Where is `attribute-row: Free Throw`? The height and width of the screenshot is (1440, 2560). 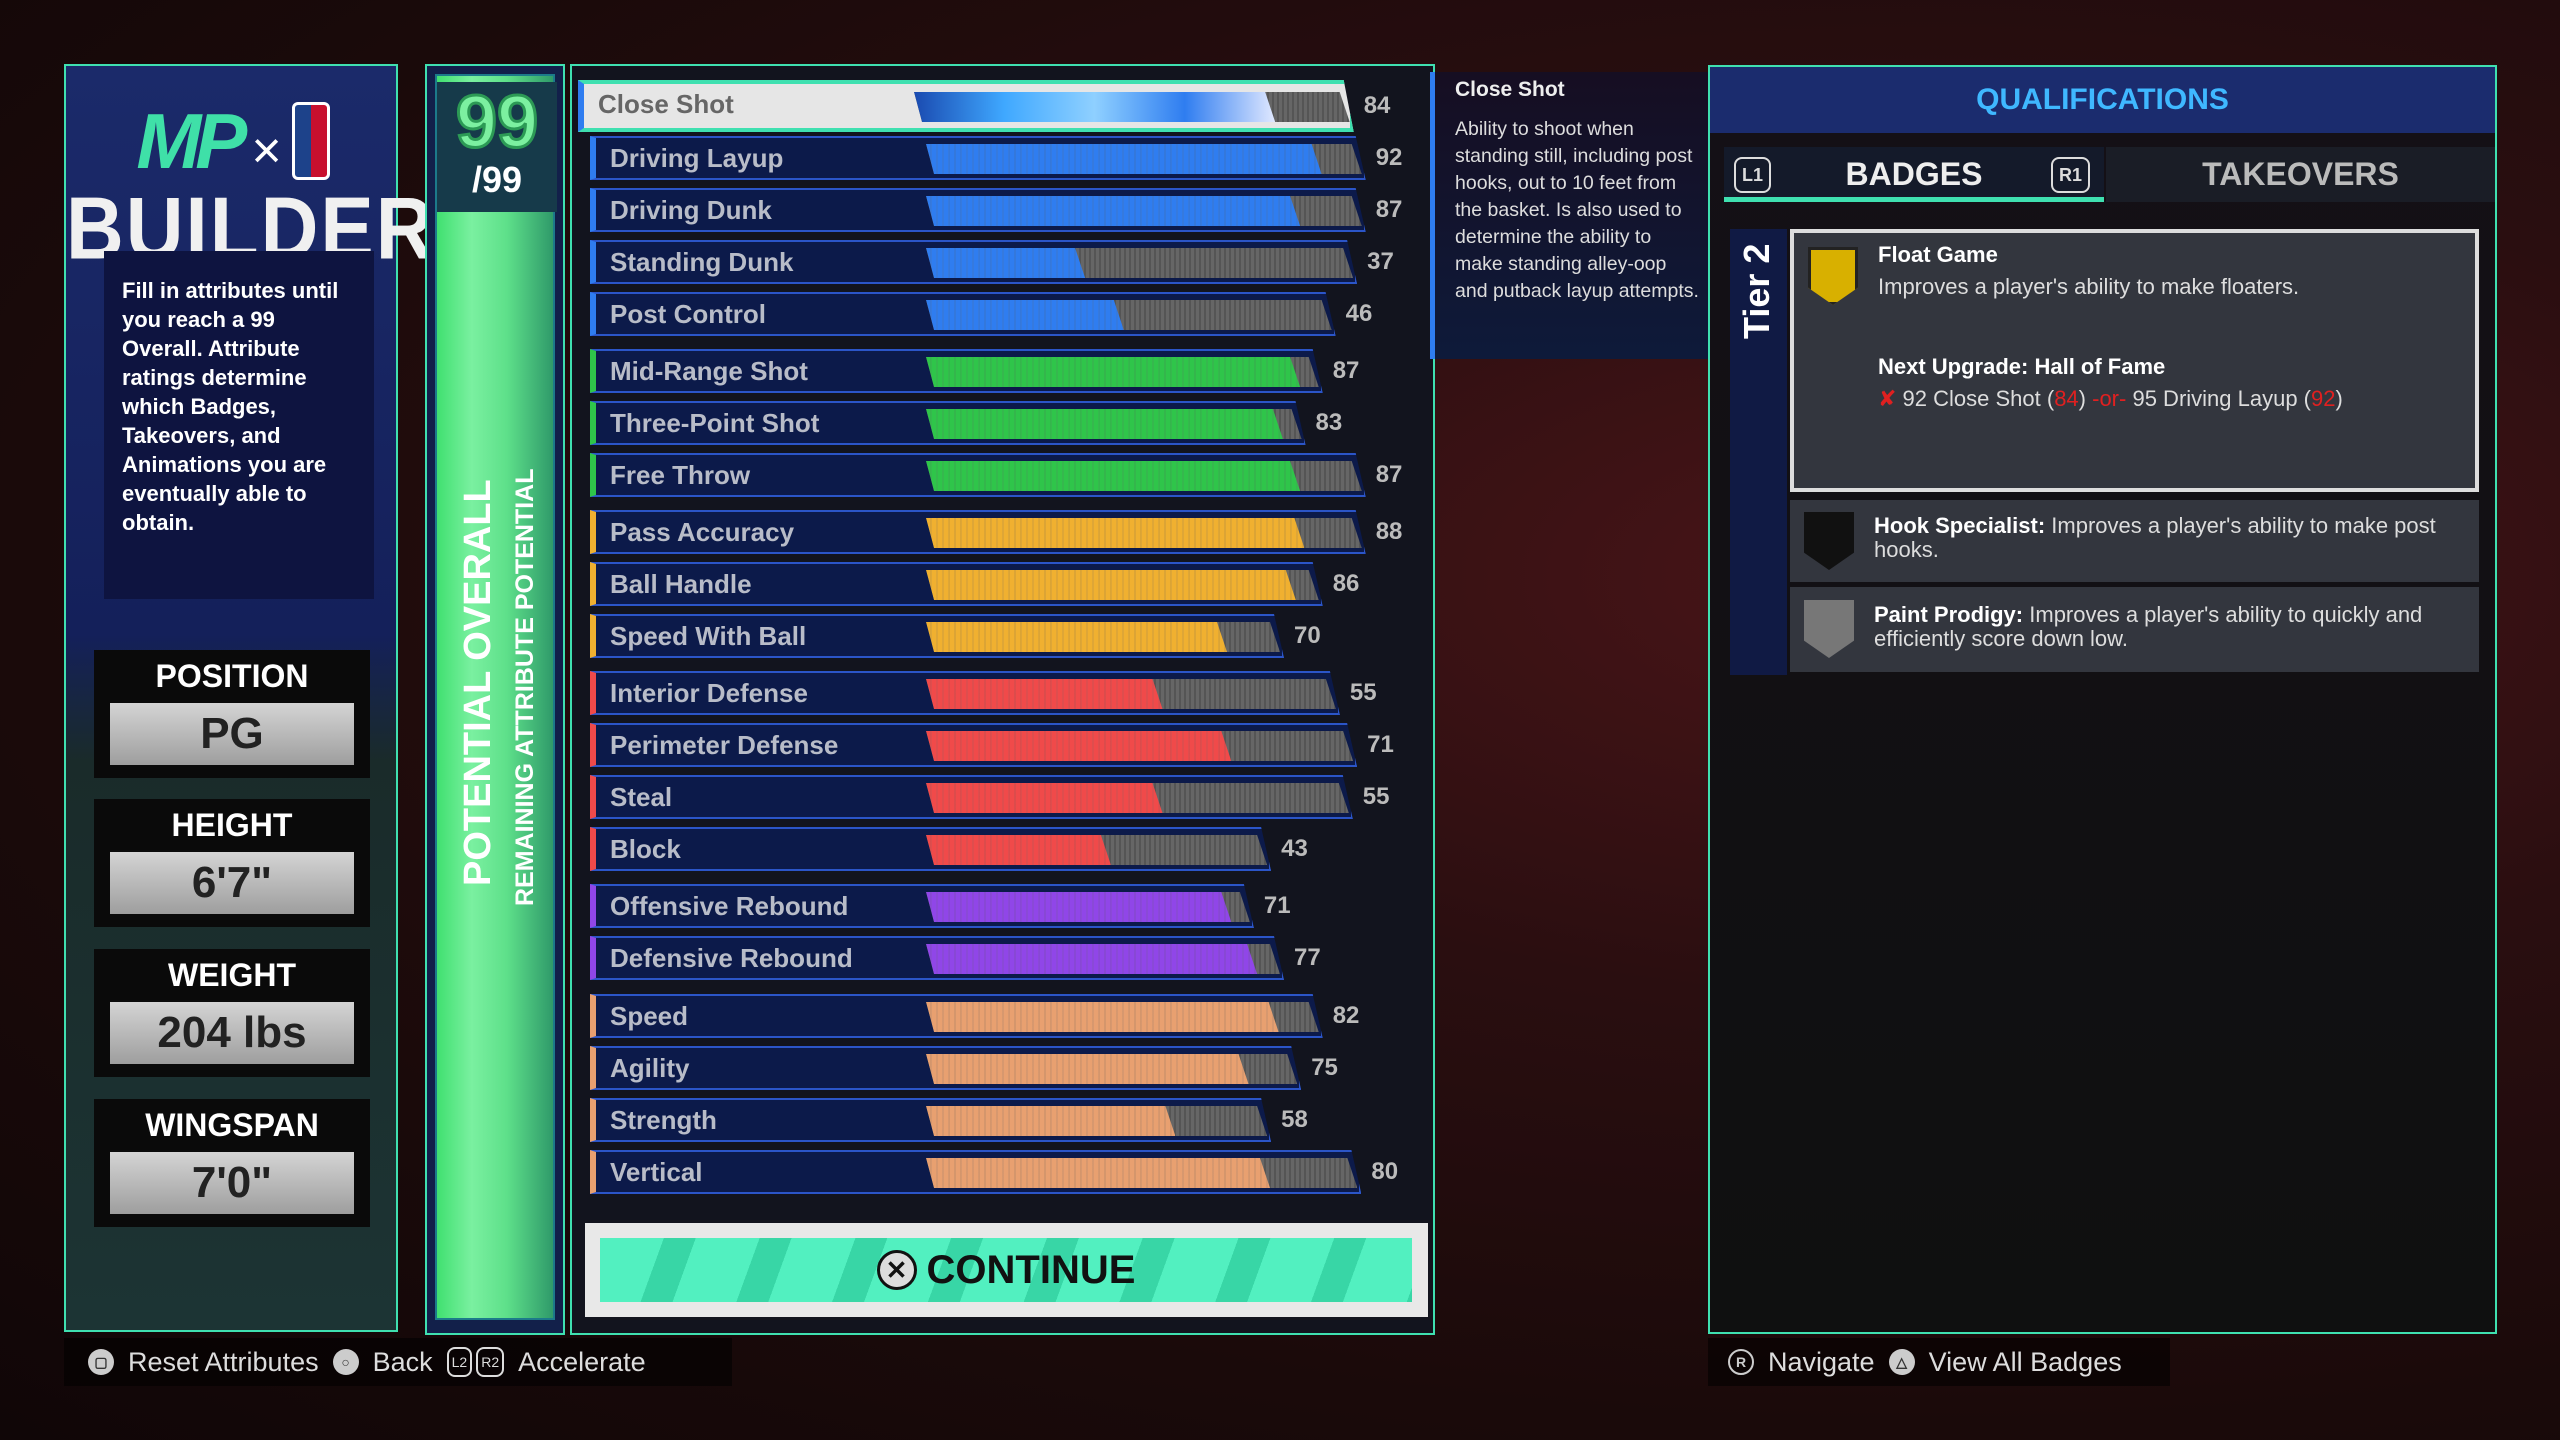 attribute-row: Free Throw is located at coordinates (978, 475).